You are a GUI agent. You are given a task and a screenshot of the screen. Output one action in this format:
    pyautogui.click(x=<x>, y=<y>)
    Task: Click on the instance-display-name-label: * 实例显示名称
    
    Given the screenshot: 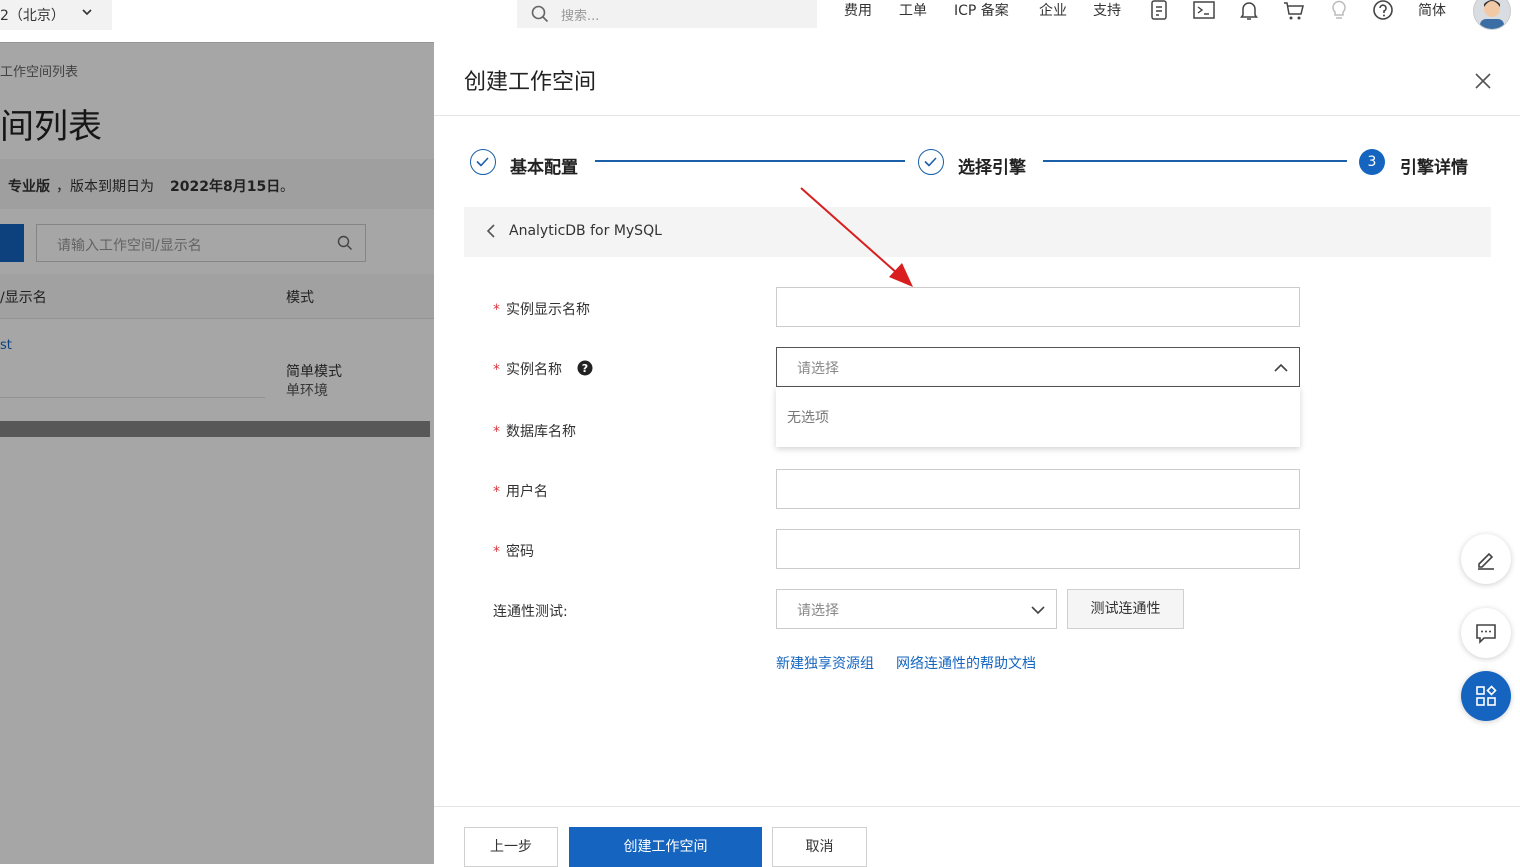 What is the action you would take?
    pyautogui.click(x=541, y=310)
    